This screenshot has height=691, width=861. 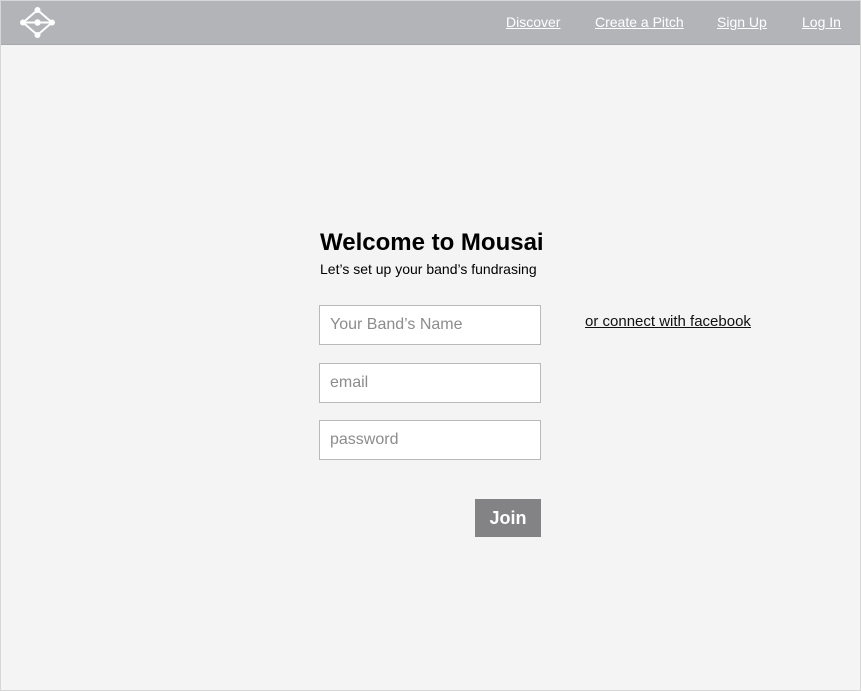 What do you see at coordinates (430, 22) in the screenshot?
I see `top-navbar: Discover Create a Pitch Sign Up Log In` at bounding box center [430, 22].